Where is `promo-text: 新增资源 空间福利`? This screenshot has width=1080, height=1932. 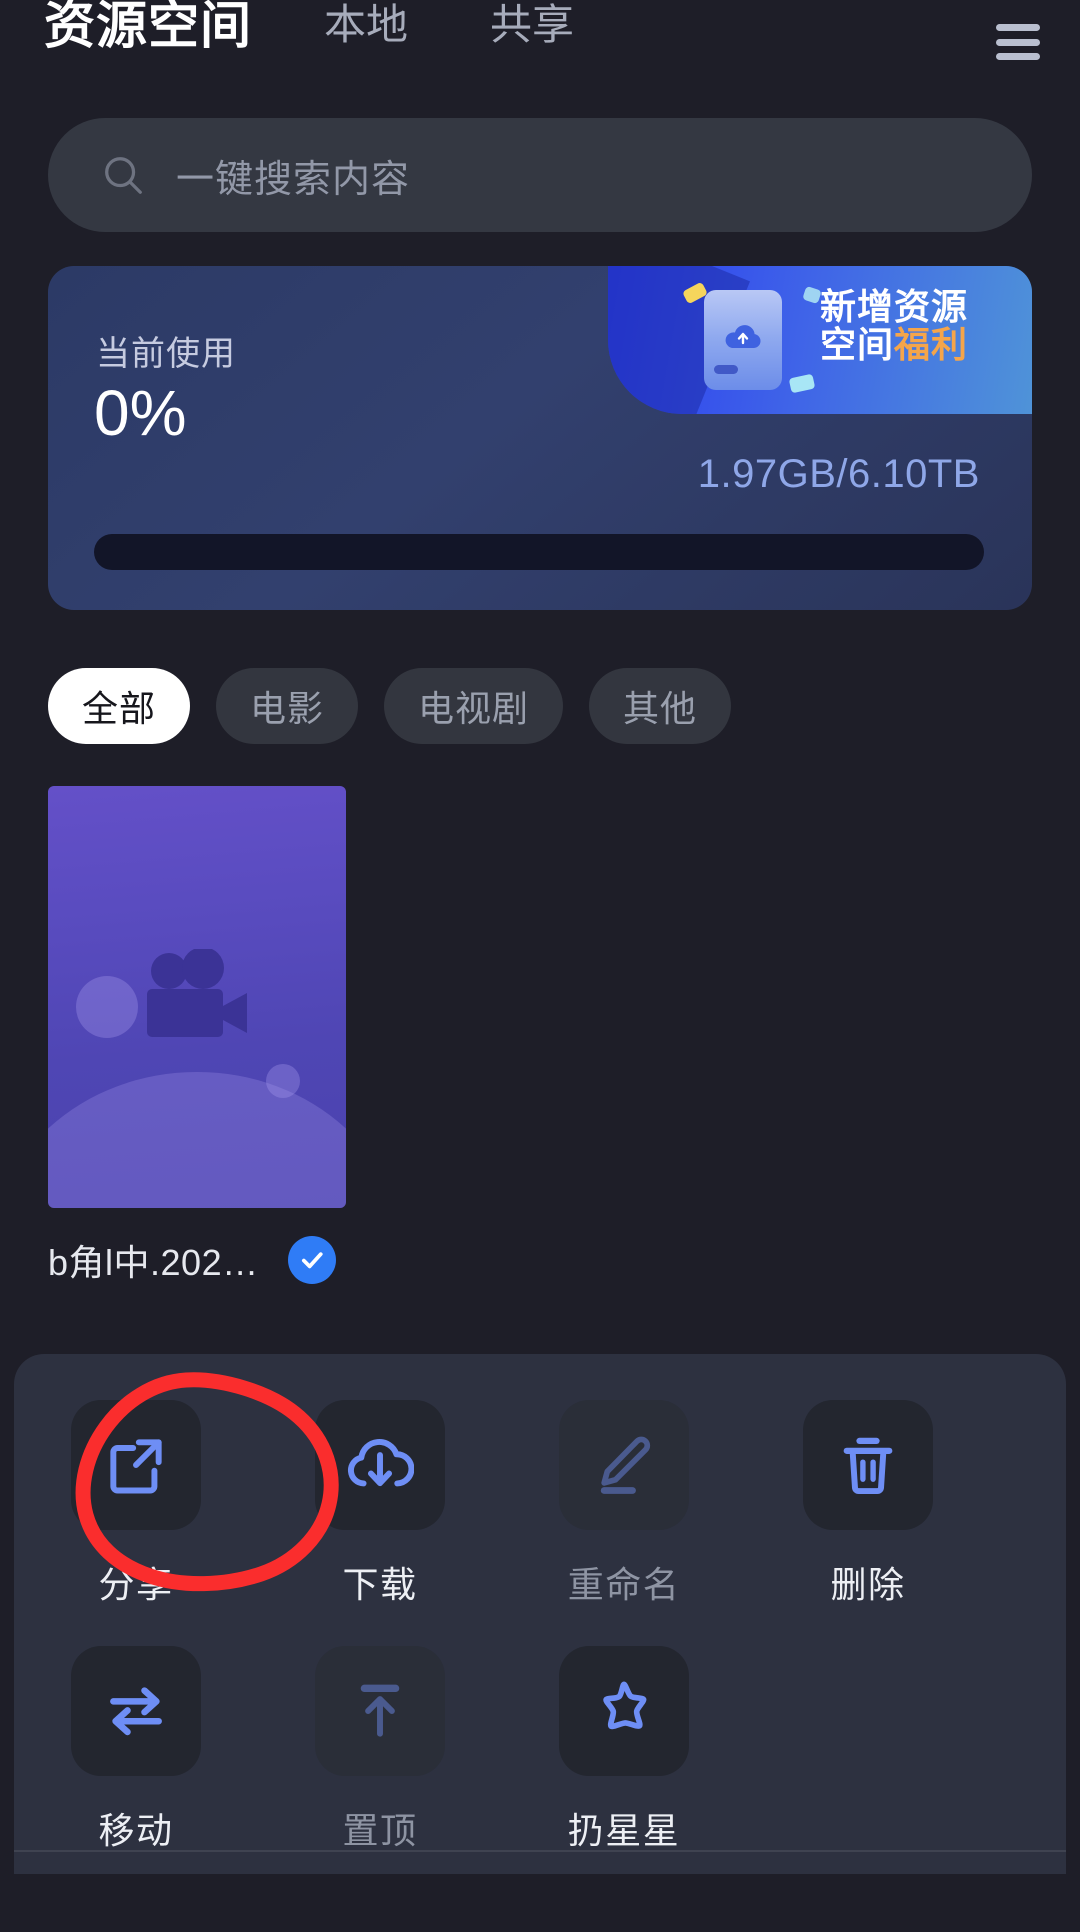
promo-text: 新增资源 空间福利 is located at coordinates (923, 325).